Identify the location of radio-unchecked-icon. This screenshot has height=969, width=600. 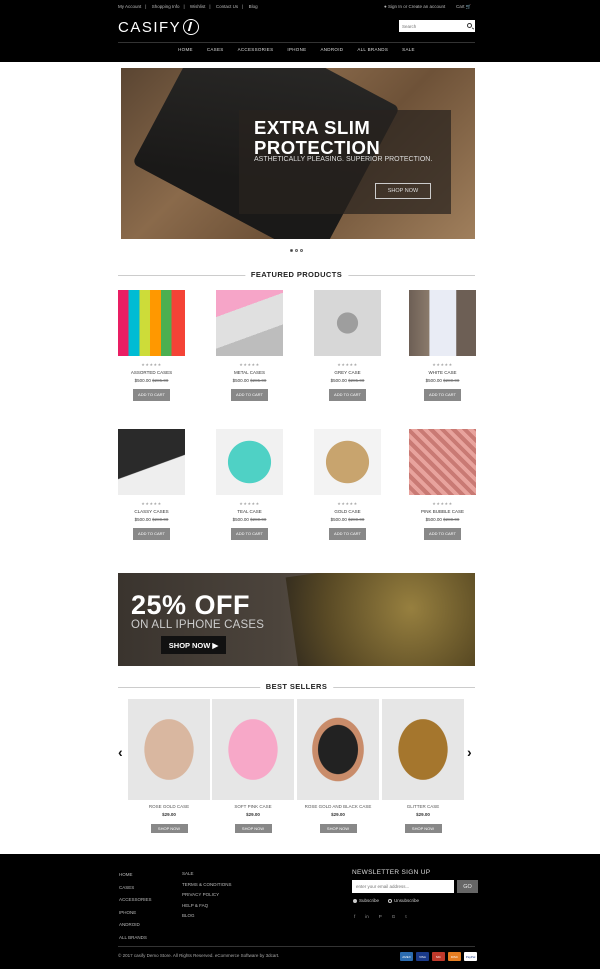
(390, 900).